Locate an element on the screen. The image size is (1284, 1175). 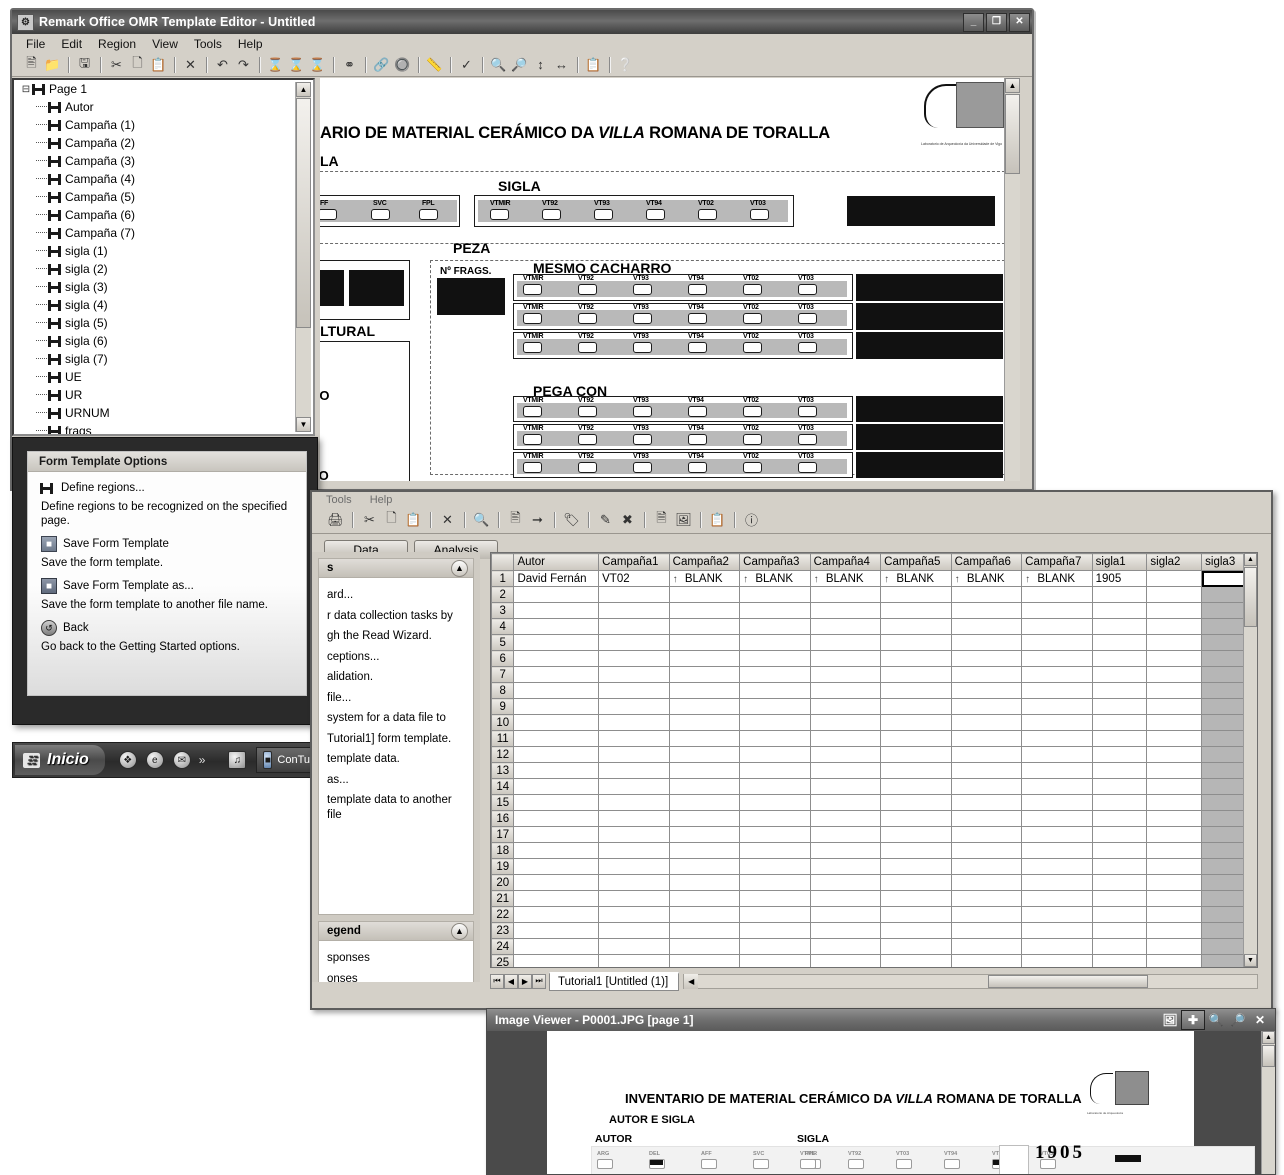
table-row: 16 is located at coordinates (874, 818).